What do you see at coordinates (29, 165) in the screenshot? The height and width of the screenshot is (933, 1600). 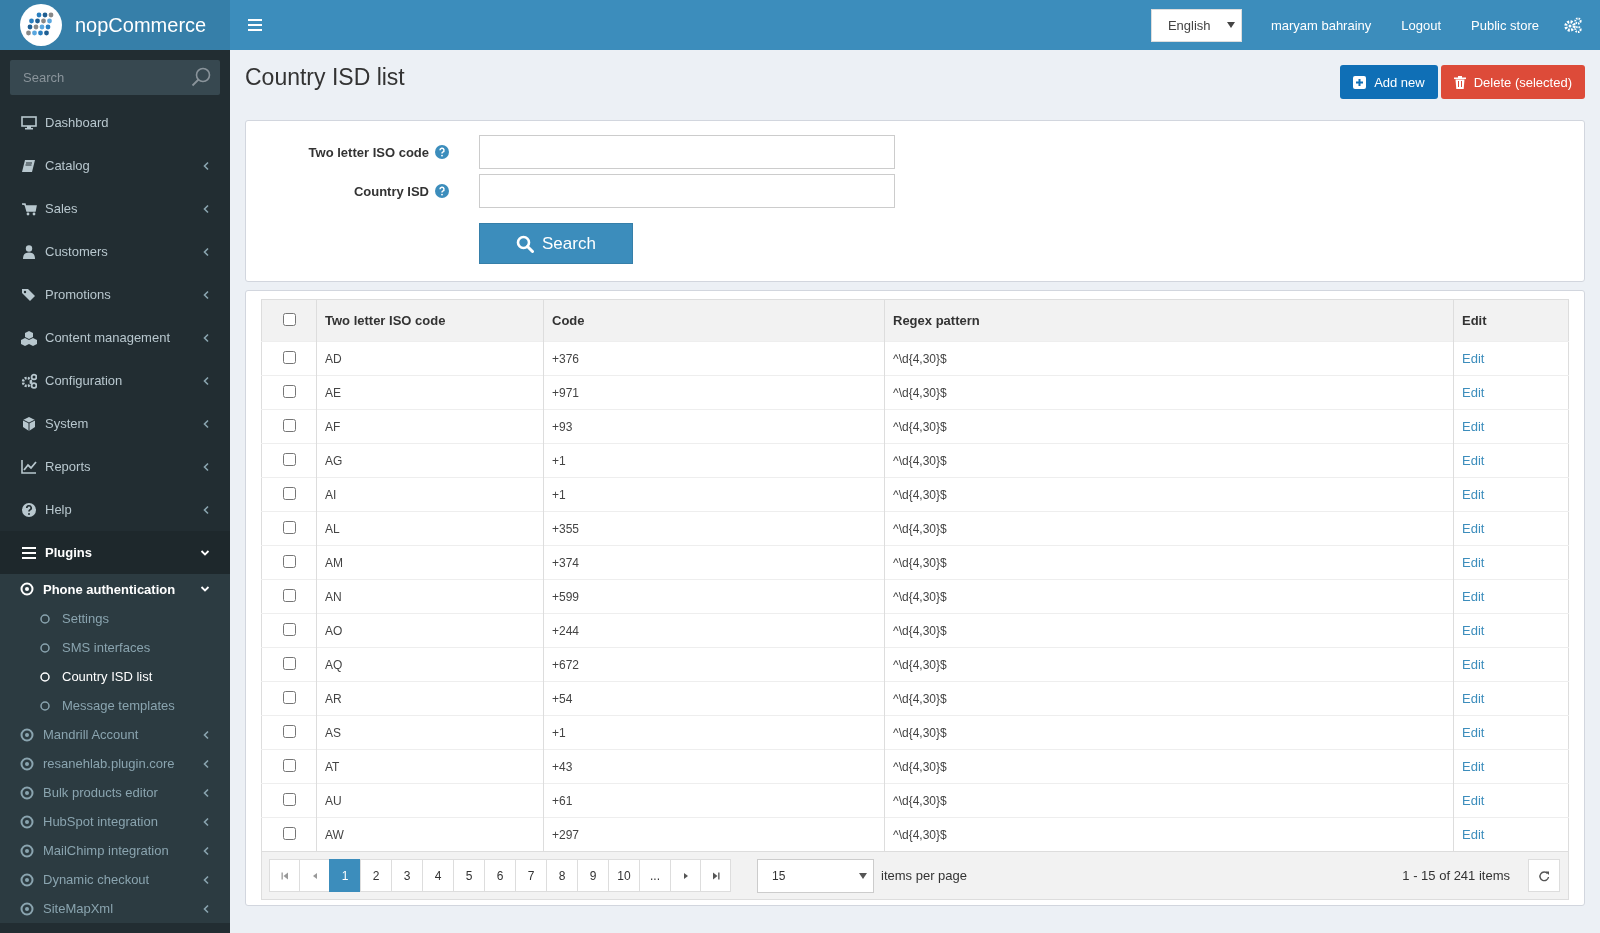 I see `book-icon` at bounding box center [29, 165].